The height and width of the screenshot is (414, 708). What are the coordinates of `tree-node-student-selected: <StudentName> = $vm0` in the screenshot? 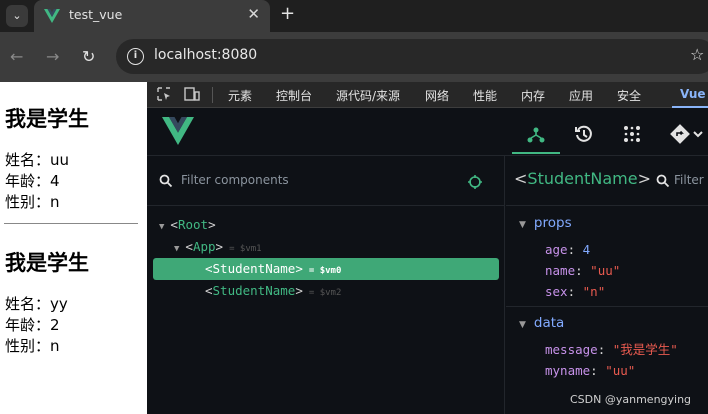 It's located at (326, 269).